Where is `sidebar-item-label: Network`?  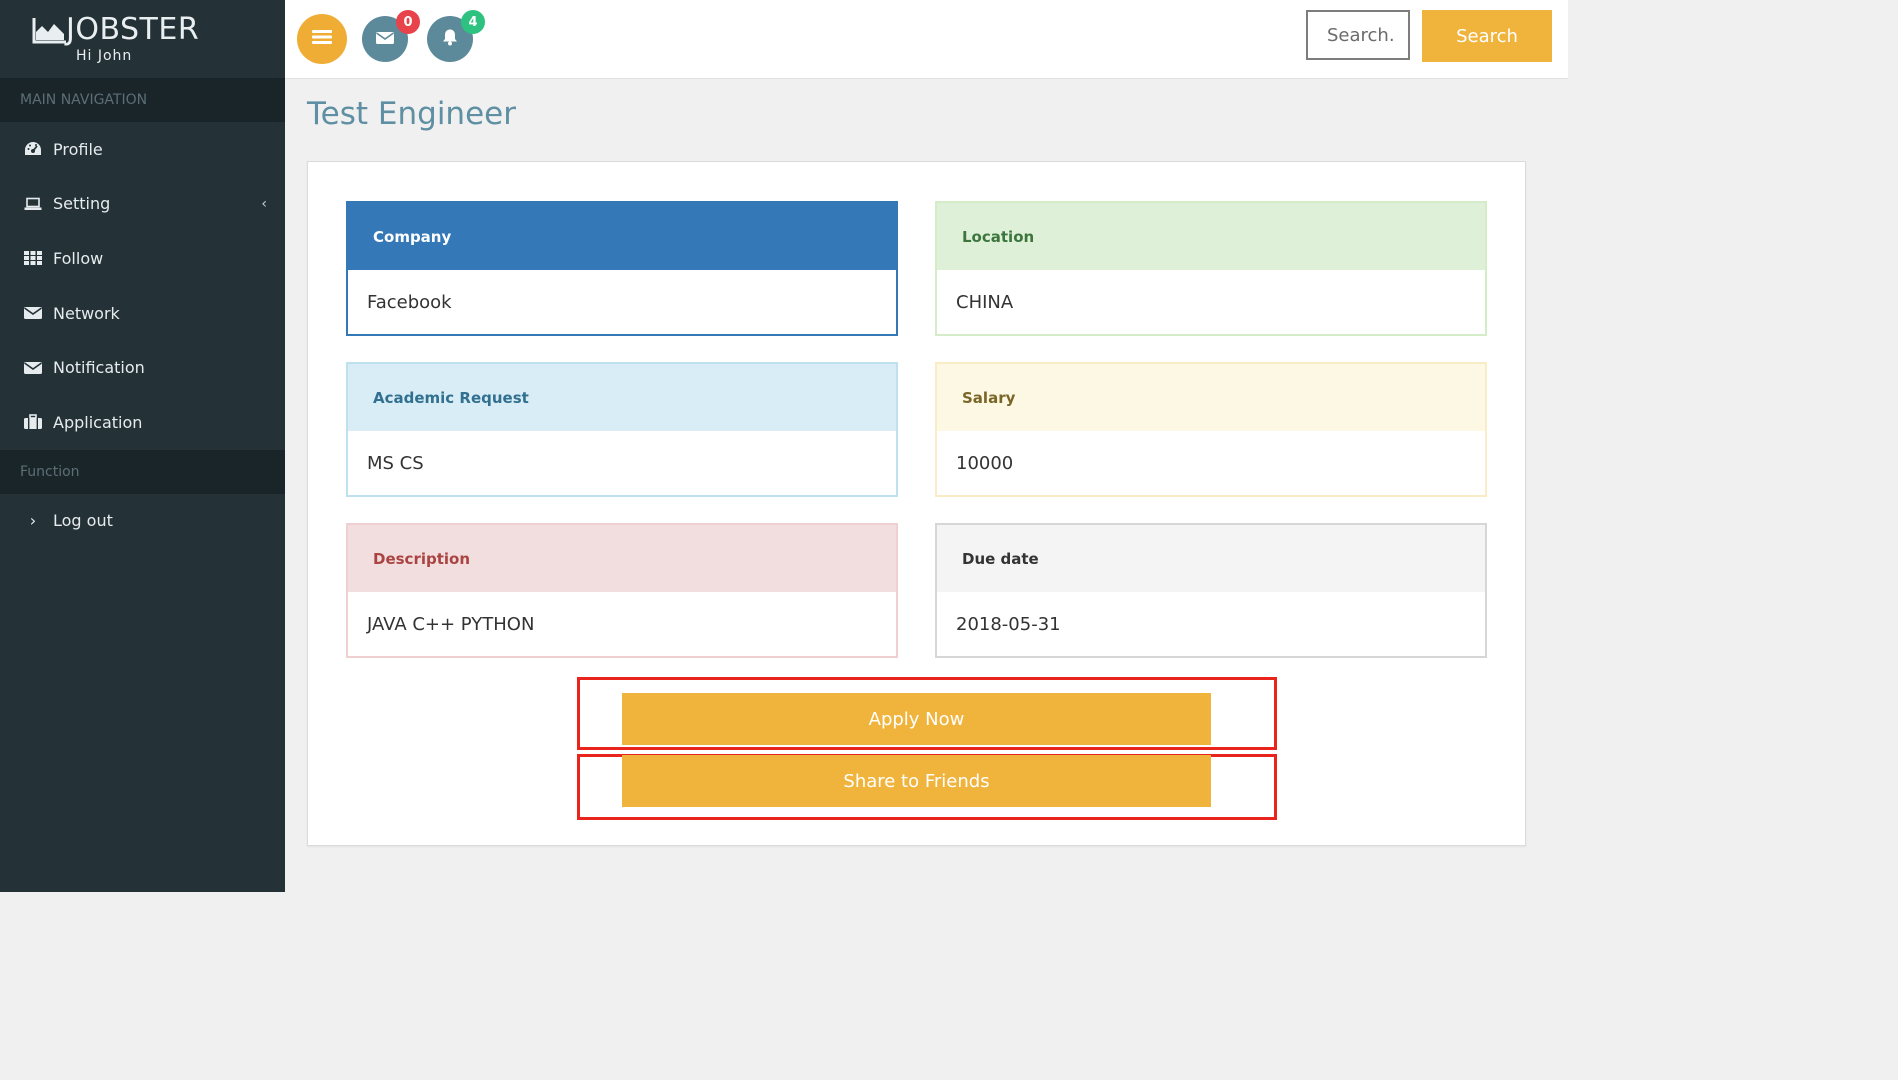 sidebar-item-label: Network is located at coordinates (86, 313).